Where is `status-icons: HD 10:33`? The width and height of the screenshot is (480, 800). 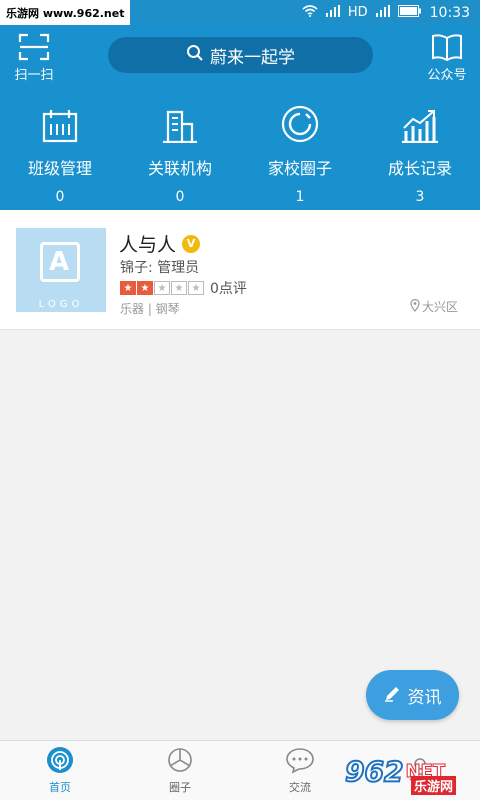 status-icons: HD 10:33 is located at coordinates (386, 12).